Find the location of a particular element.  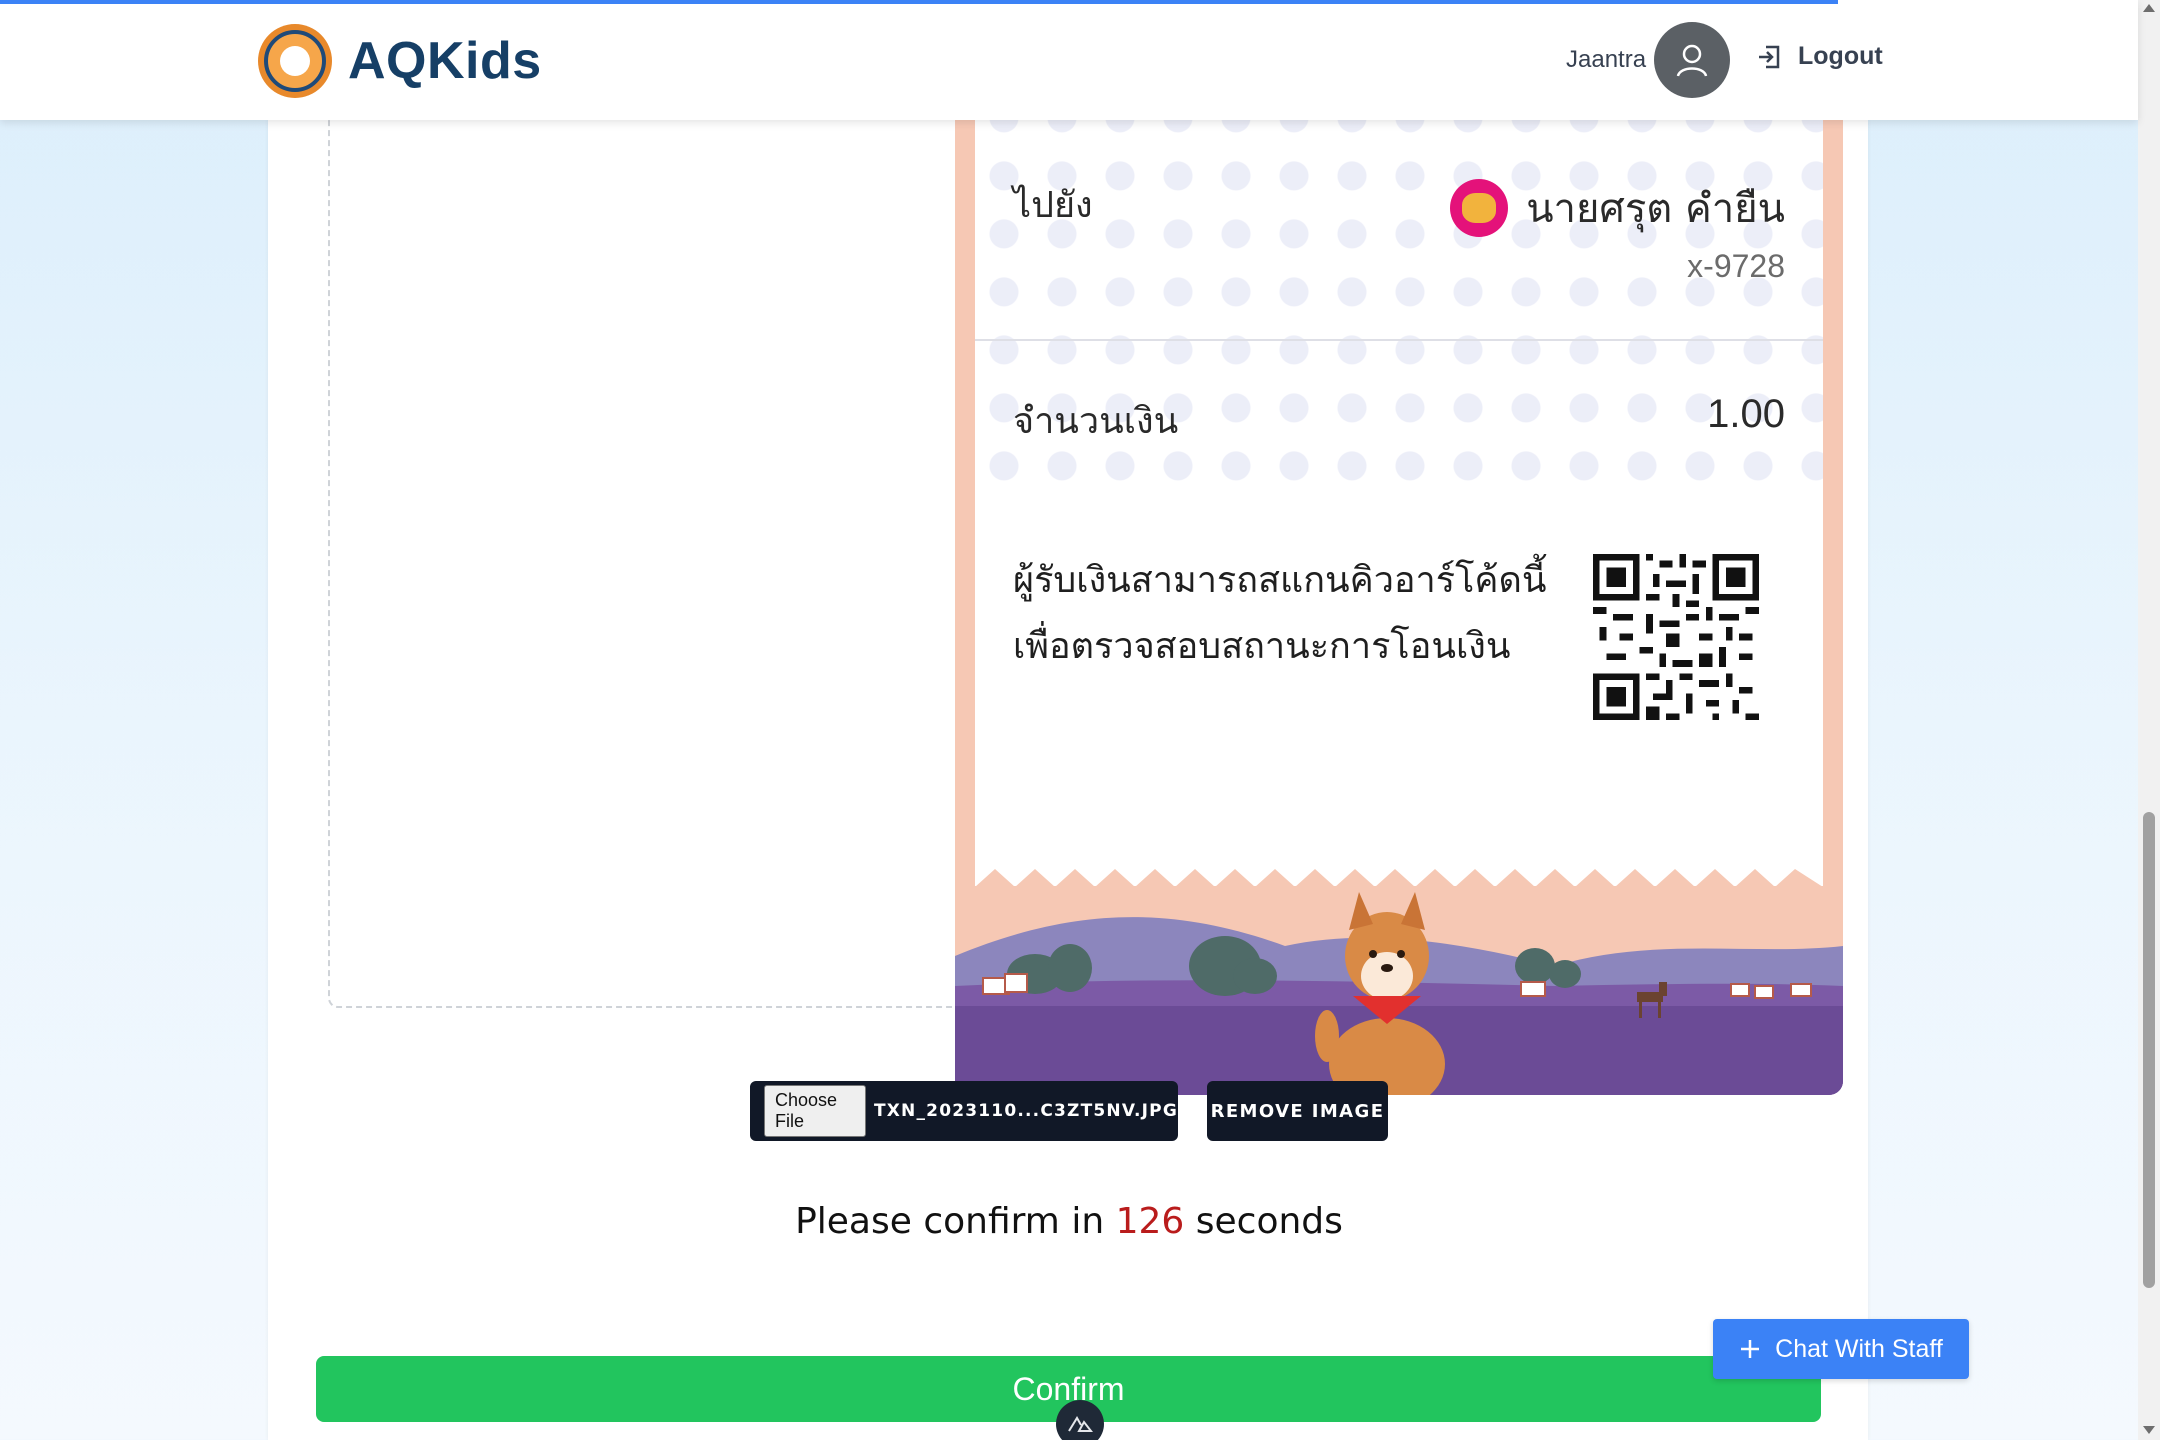

devtools-toggle-icon is located at coordinates (1080, 1420).